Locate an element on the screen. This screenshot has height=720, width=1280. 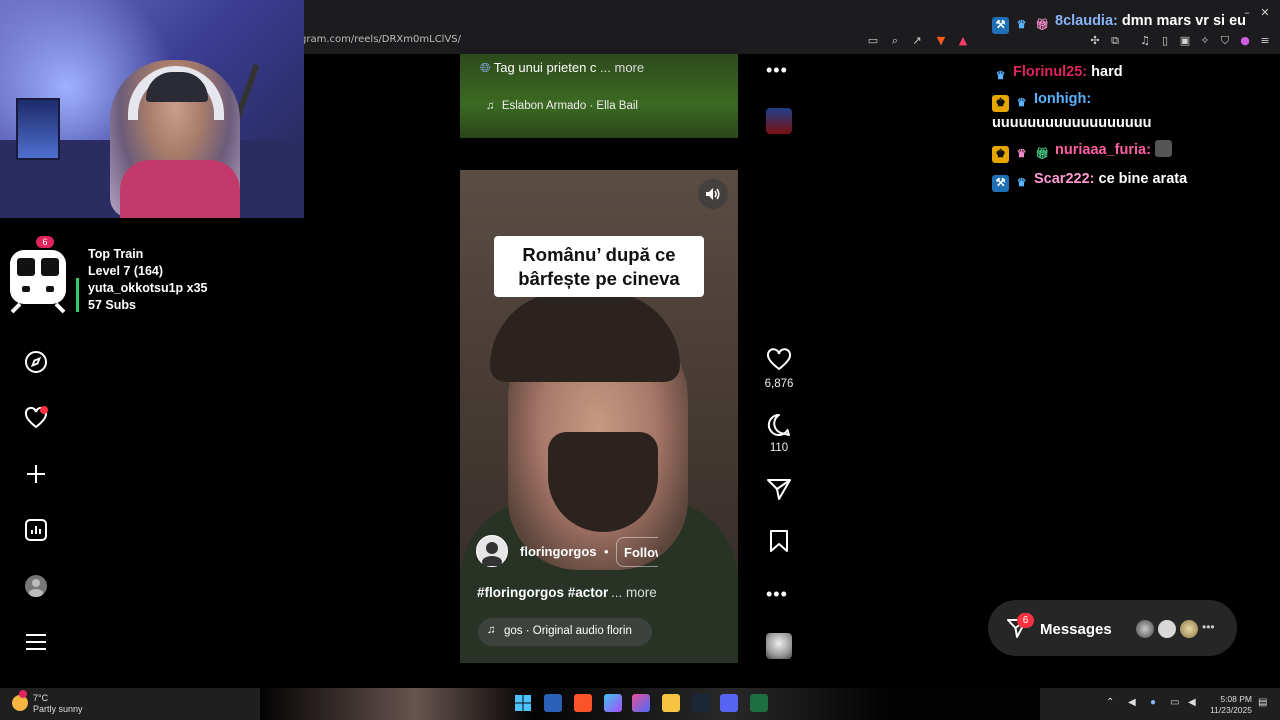
clock-time: 5:08 PM is located at coordinates (1230, 699).